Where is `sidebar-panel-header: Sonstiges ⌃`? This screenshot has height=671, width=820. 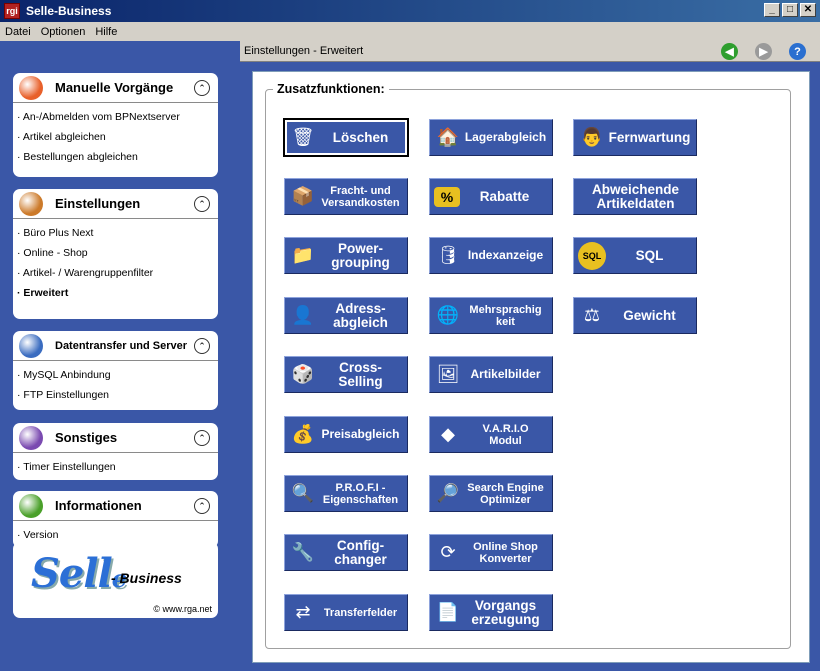
sidebar-panel-header: Sonstiges ⌃ is located at coordinates (115, 438).